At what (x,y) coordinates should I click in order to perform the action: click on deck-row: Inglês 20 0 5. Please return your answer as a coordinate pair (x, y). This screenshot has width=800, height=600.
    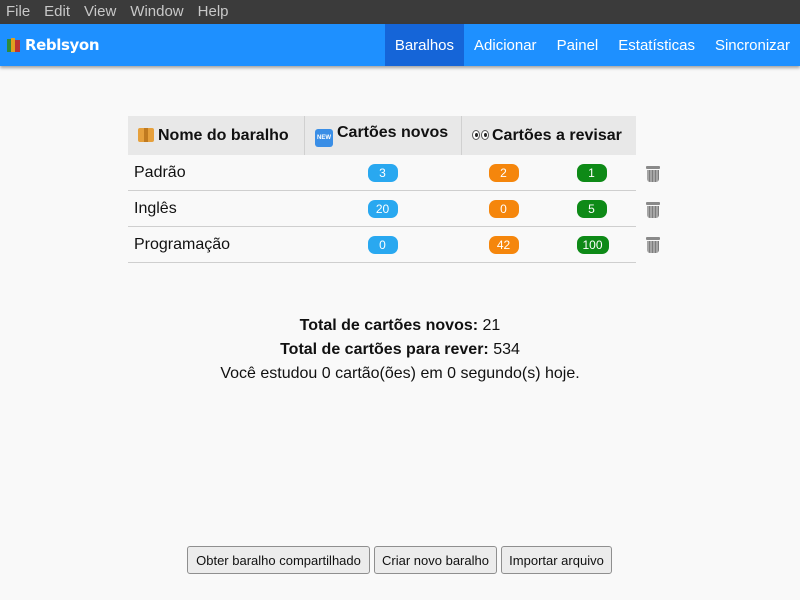
    Looking at the image, I should click on (382, 208).